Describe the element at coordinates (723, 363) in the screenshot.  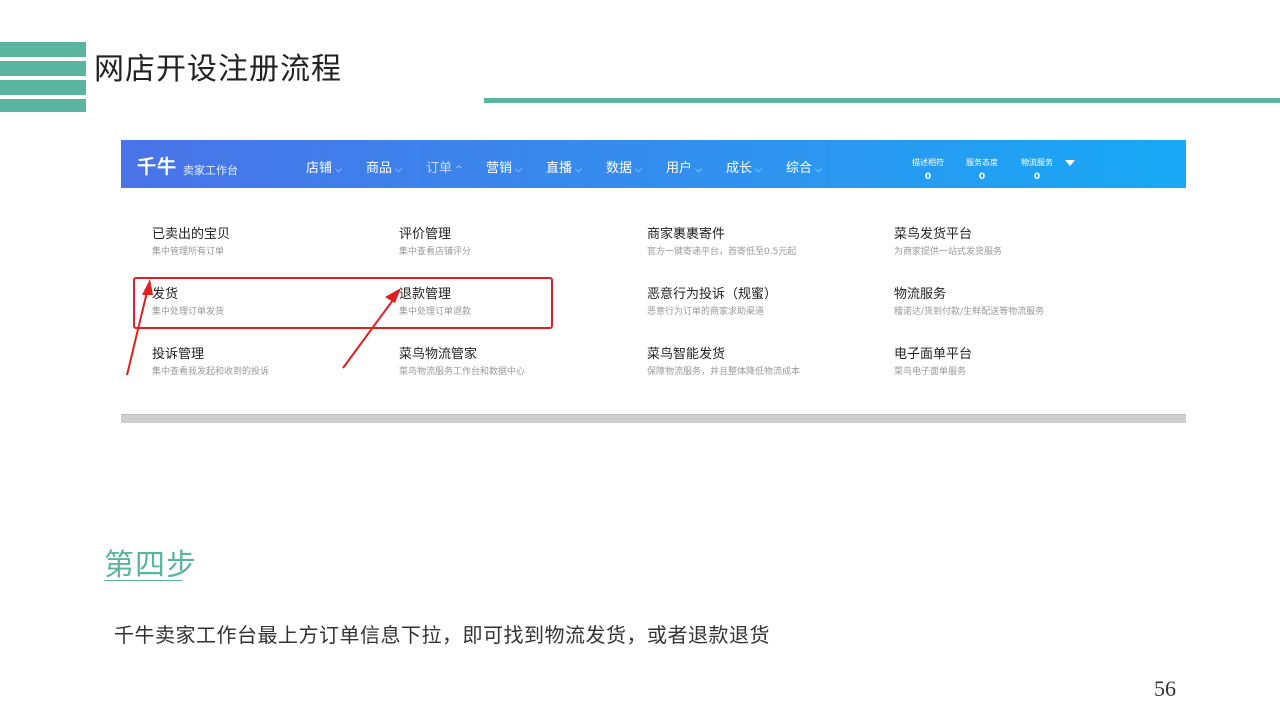
I see `menu-item-cainiao-smart-shipping: 菜鸟智能发货 保障物流服务，并且整体降低物流成本` at that location.